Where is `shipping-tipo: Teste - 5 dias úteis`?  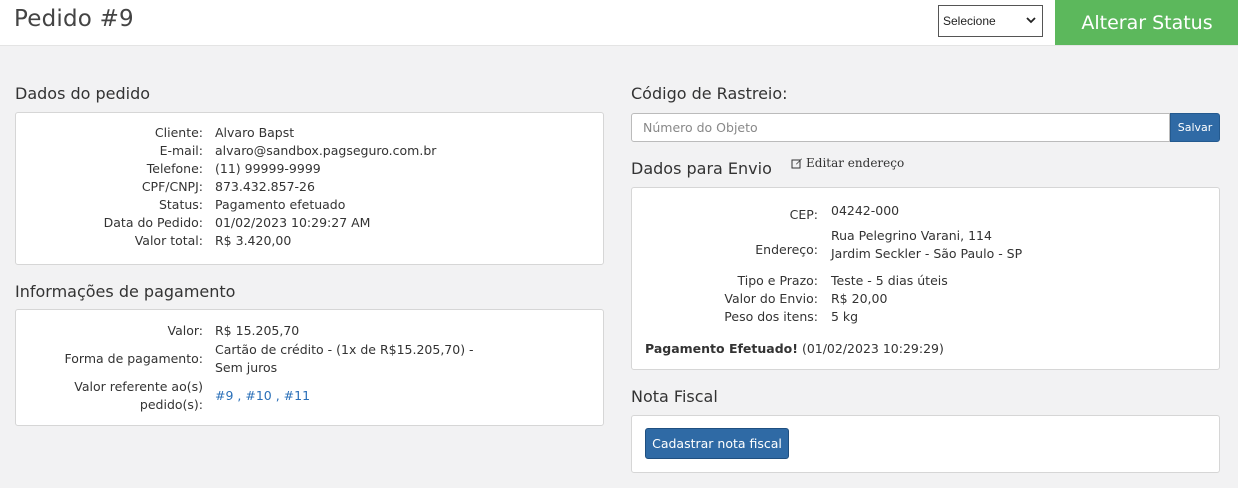 shipping-tipo: Teste - 5 dias úteis is located at coordinates (889, 280).